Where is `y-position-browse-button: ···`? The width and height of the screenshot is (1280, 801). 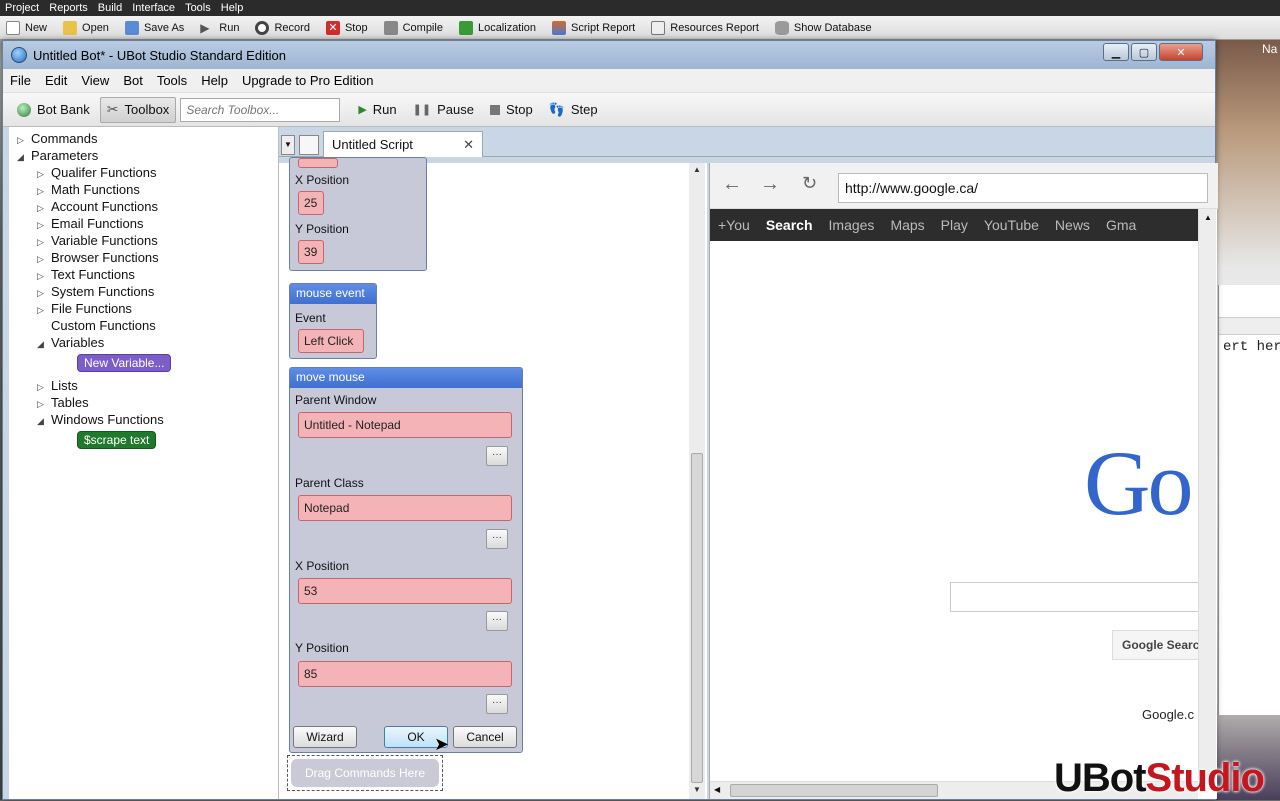 y-position-browse-button: ··· is located at coordinates (497, 704).